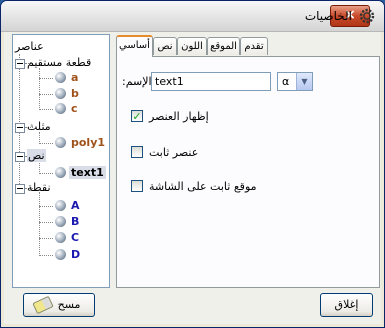  I want to click on eraser-icon, so click(43, 305).